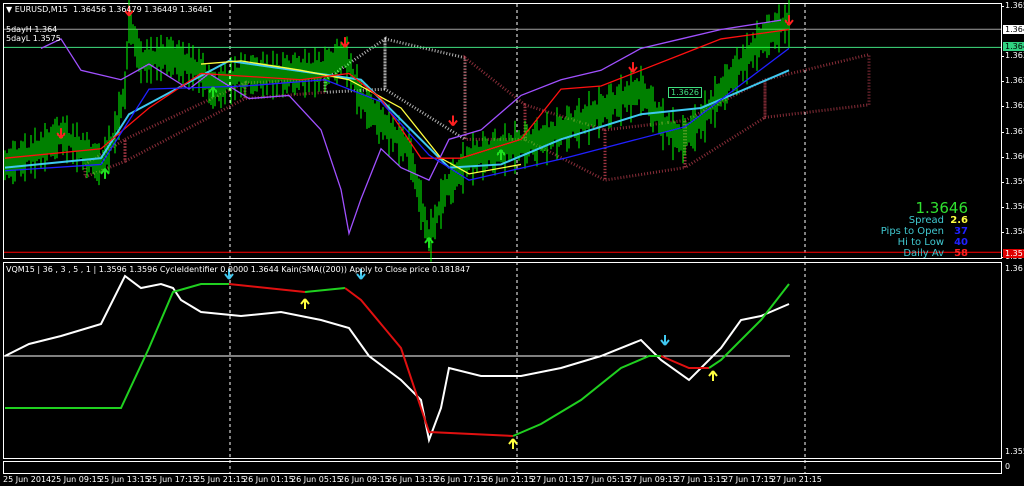 The image size is (1024, 486). What do you see at coordinates (1013, 253) in the screenshot?
I see `red-level-tag: 1.35750` at bounding box center [1013, 253].